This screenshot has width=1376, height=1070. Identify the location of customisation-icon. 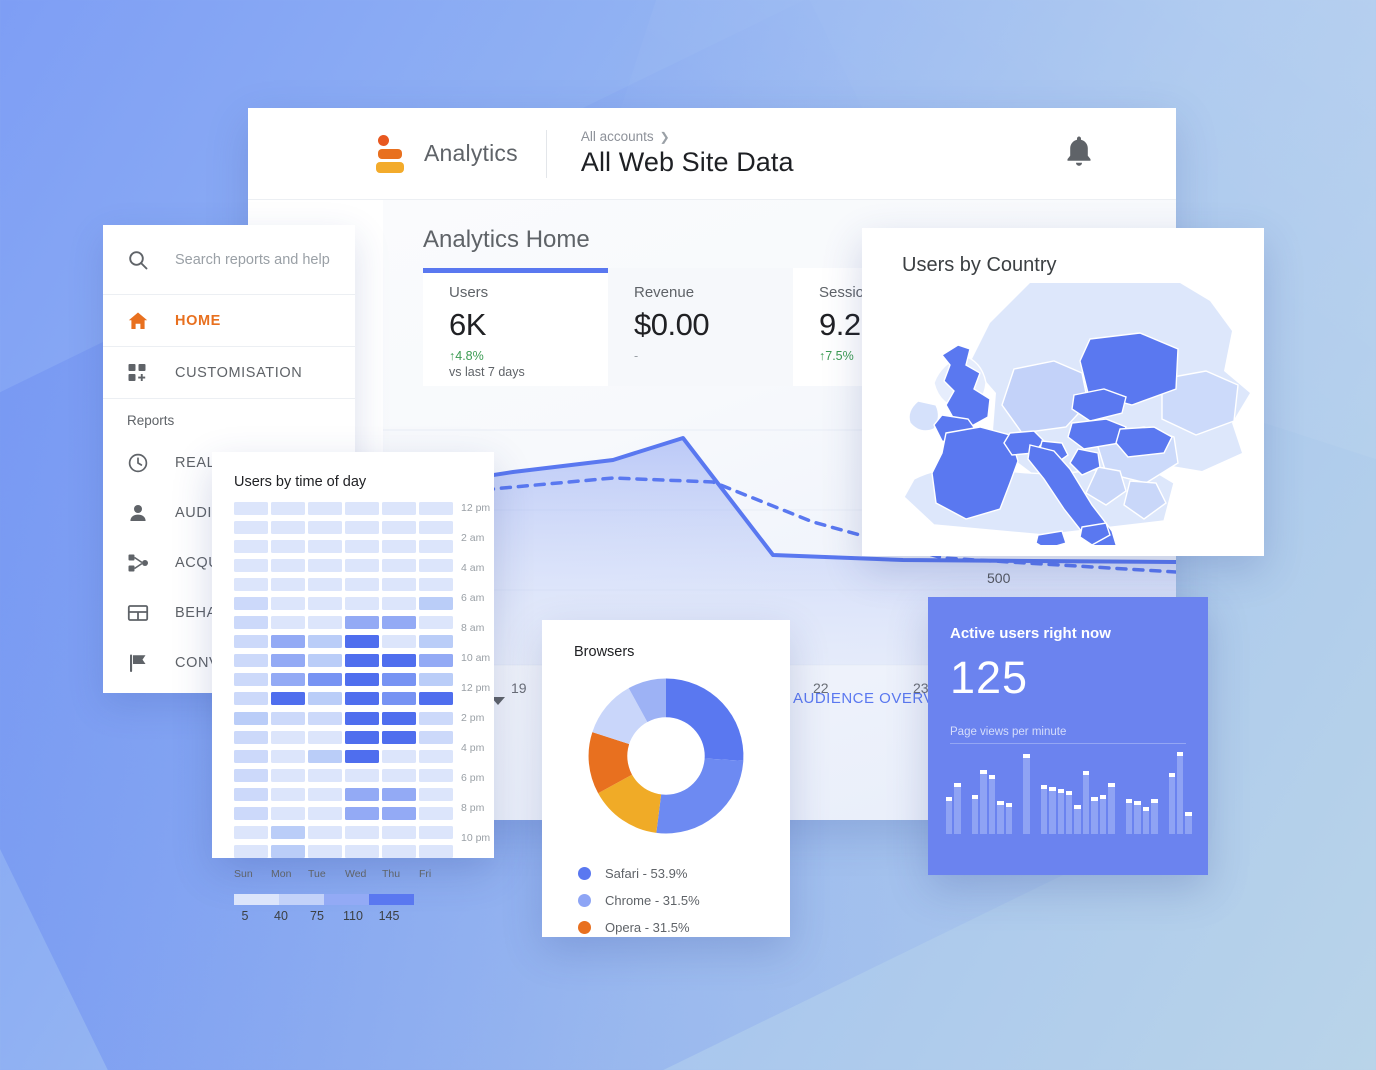
(138, 373).